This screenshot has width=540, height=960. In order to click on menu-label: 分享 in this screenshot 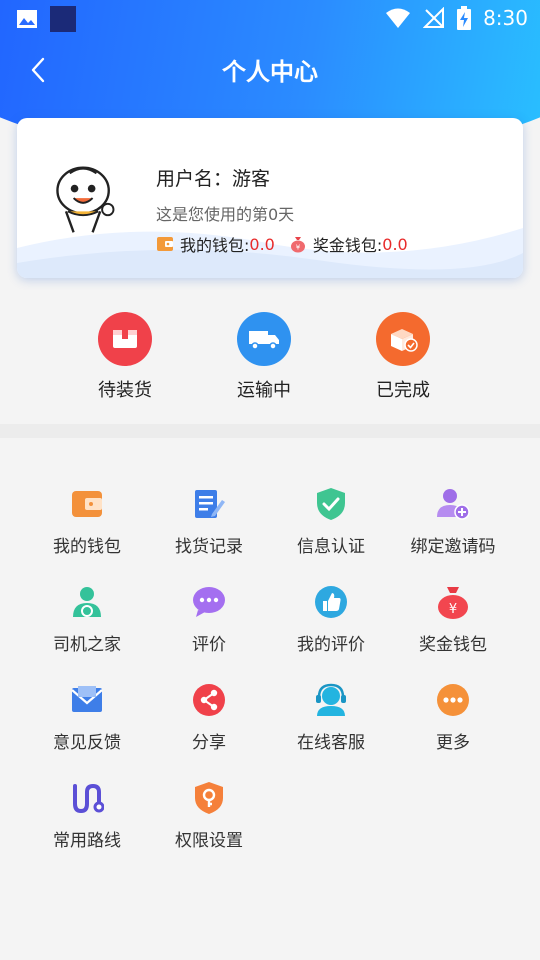, I will do `click(209, 743)`.